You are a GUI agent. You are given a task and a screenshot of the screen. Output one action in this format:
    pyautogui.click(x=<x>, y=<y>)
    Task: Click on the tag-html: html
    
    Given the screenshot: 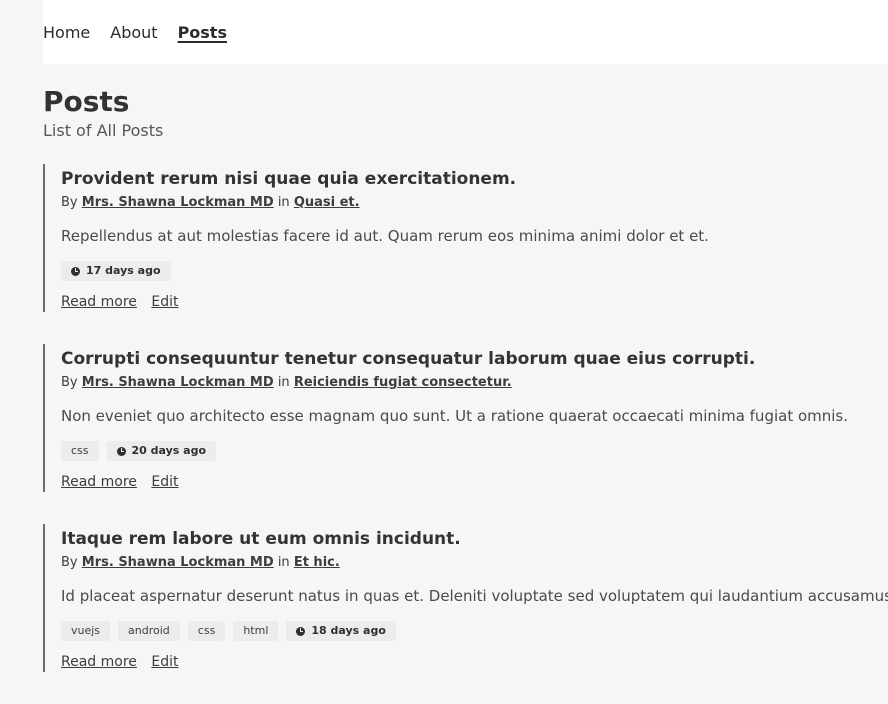 What is the action you would take?
    pyautogui.click(x=256, y=631)
    